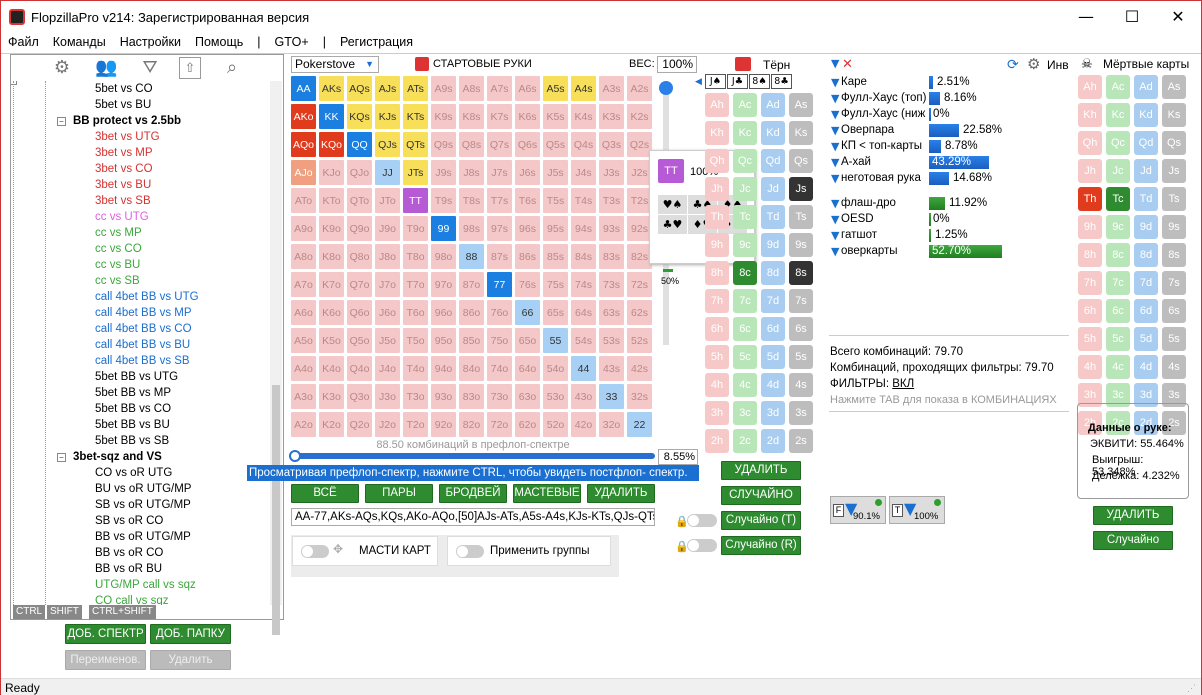 This screenshot has width=1202, height=695. What do you see at coordinates (276, 510) in the screenshot?
I see `tree-scrollbar-thumb` at bounding box center [276, 510].